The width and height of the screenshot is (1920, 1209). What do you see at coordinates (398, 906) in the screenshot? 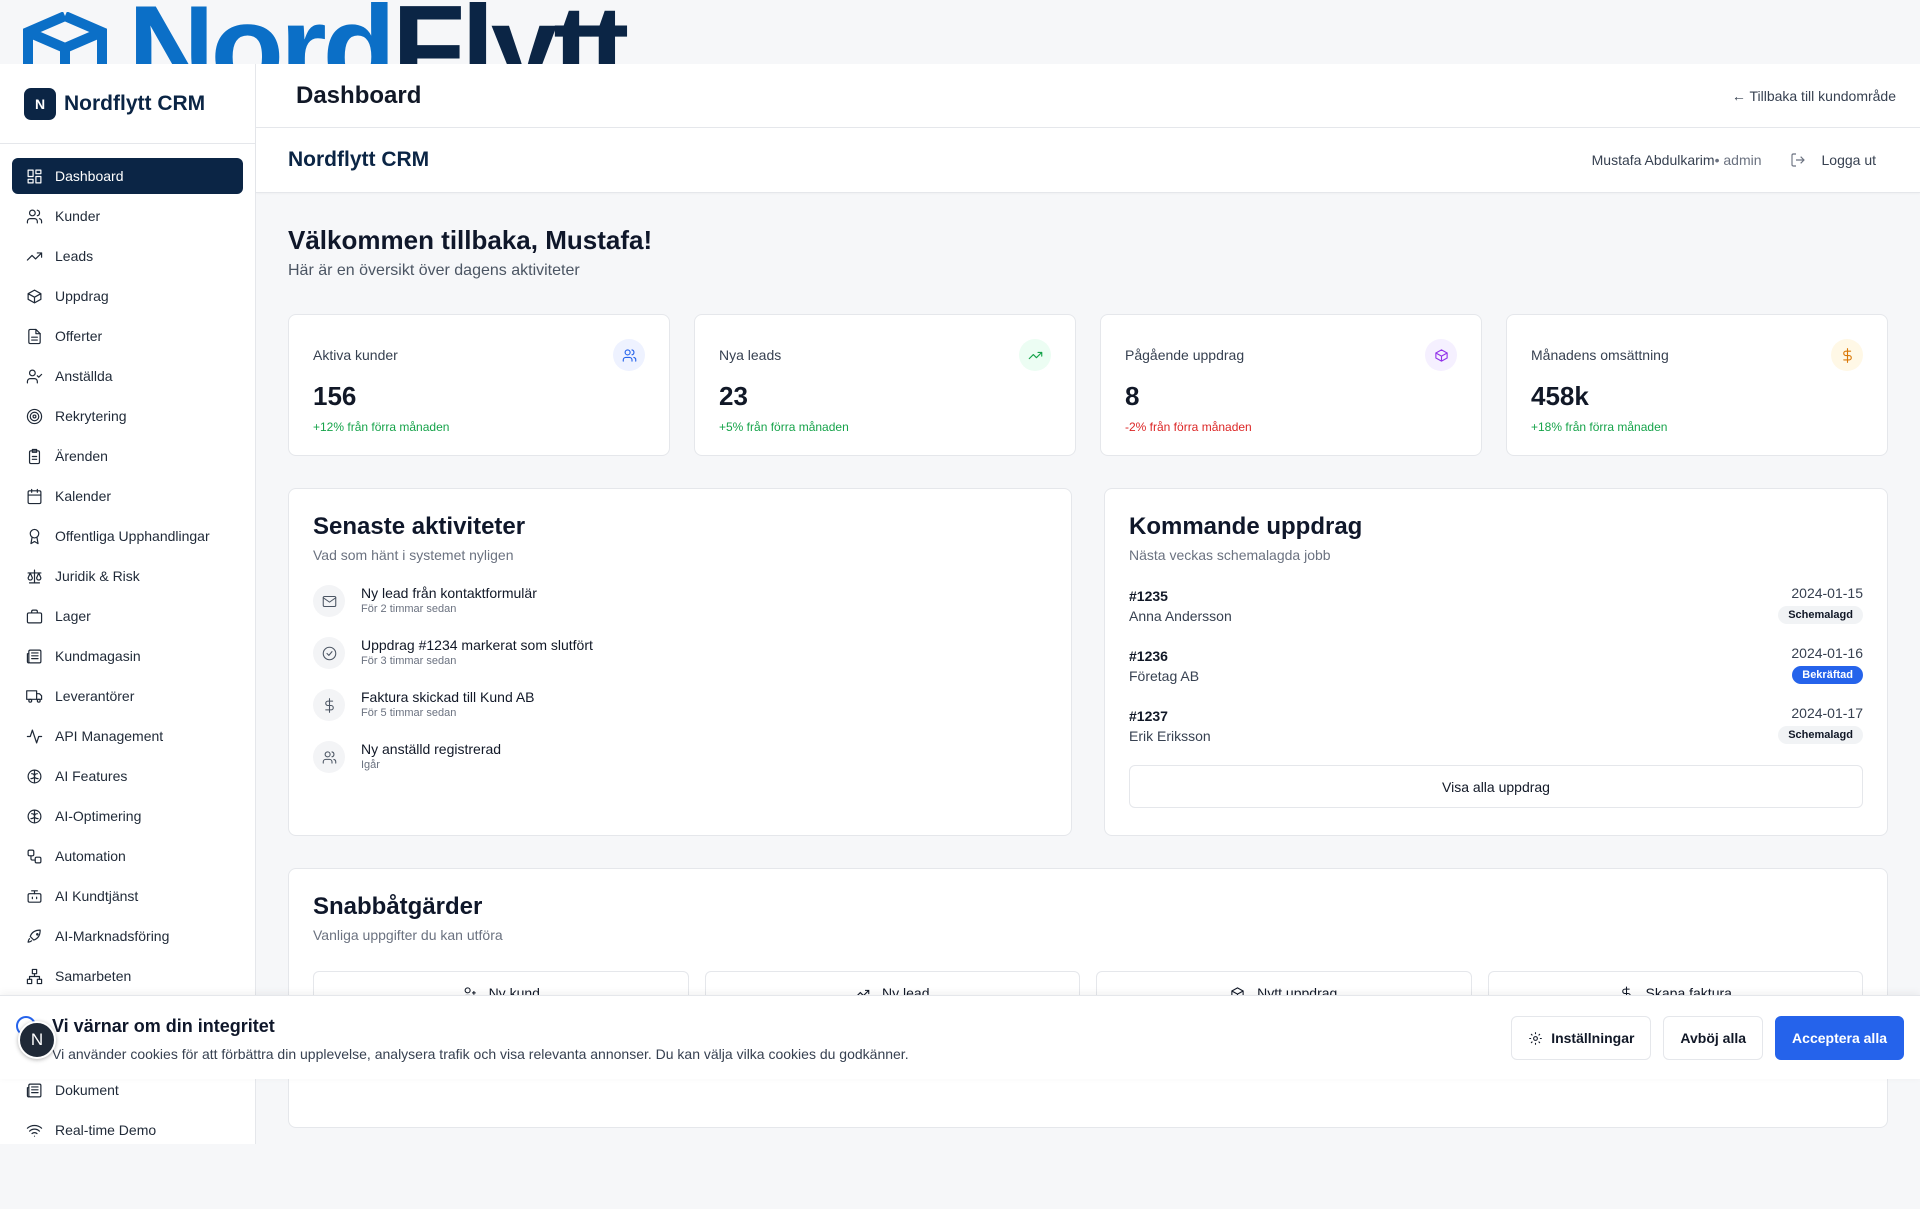
I see `card-title: Snabbåtgärder` at bounding box center [398, 906].